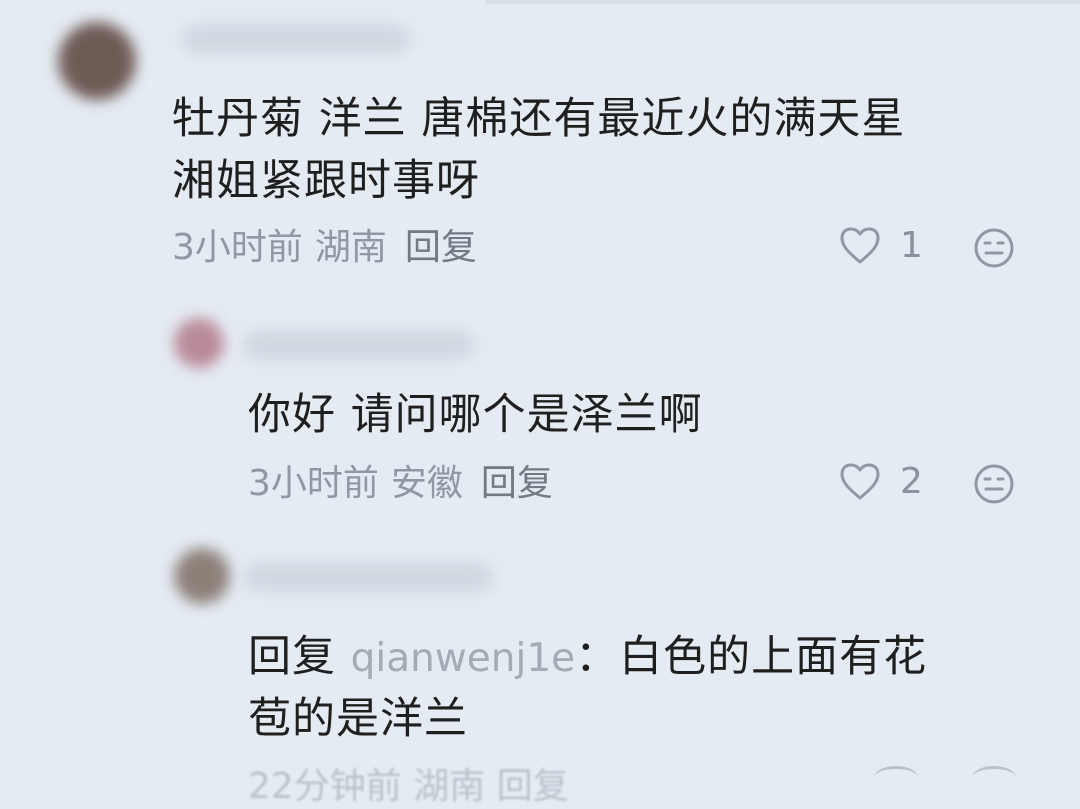 The width and height of the screenshot is (1080, 809). What do you see at coordinates (463, 658) in the screenshot?
I see `mention-link: qianwenj1e` at bounding box center [463, 658].